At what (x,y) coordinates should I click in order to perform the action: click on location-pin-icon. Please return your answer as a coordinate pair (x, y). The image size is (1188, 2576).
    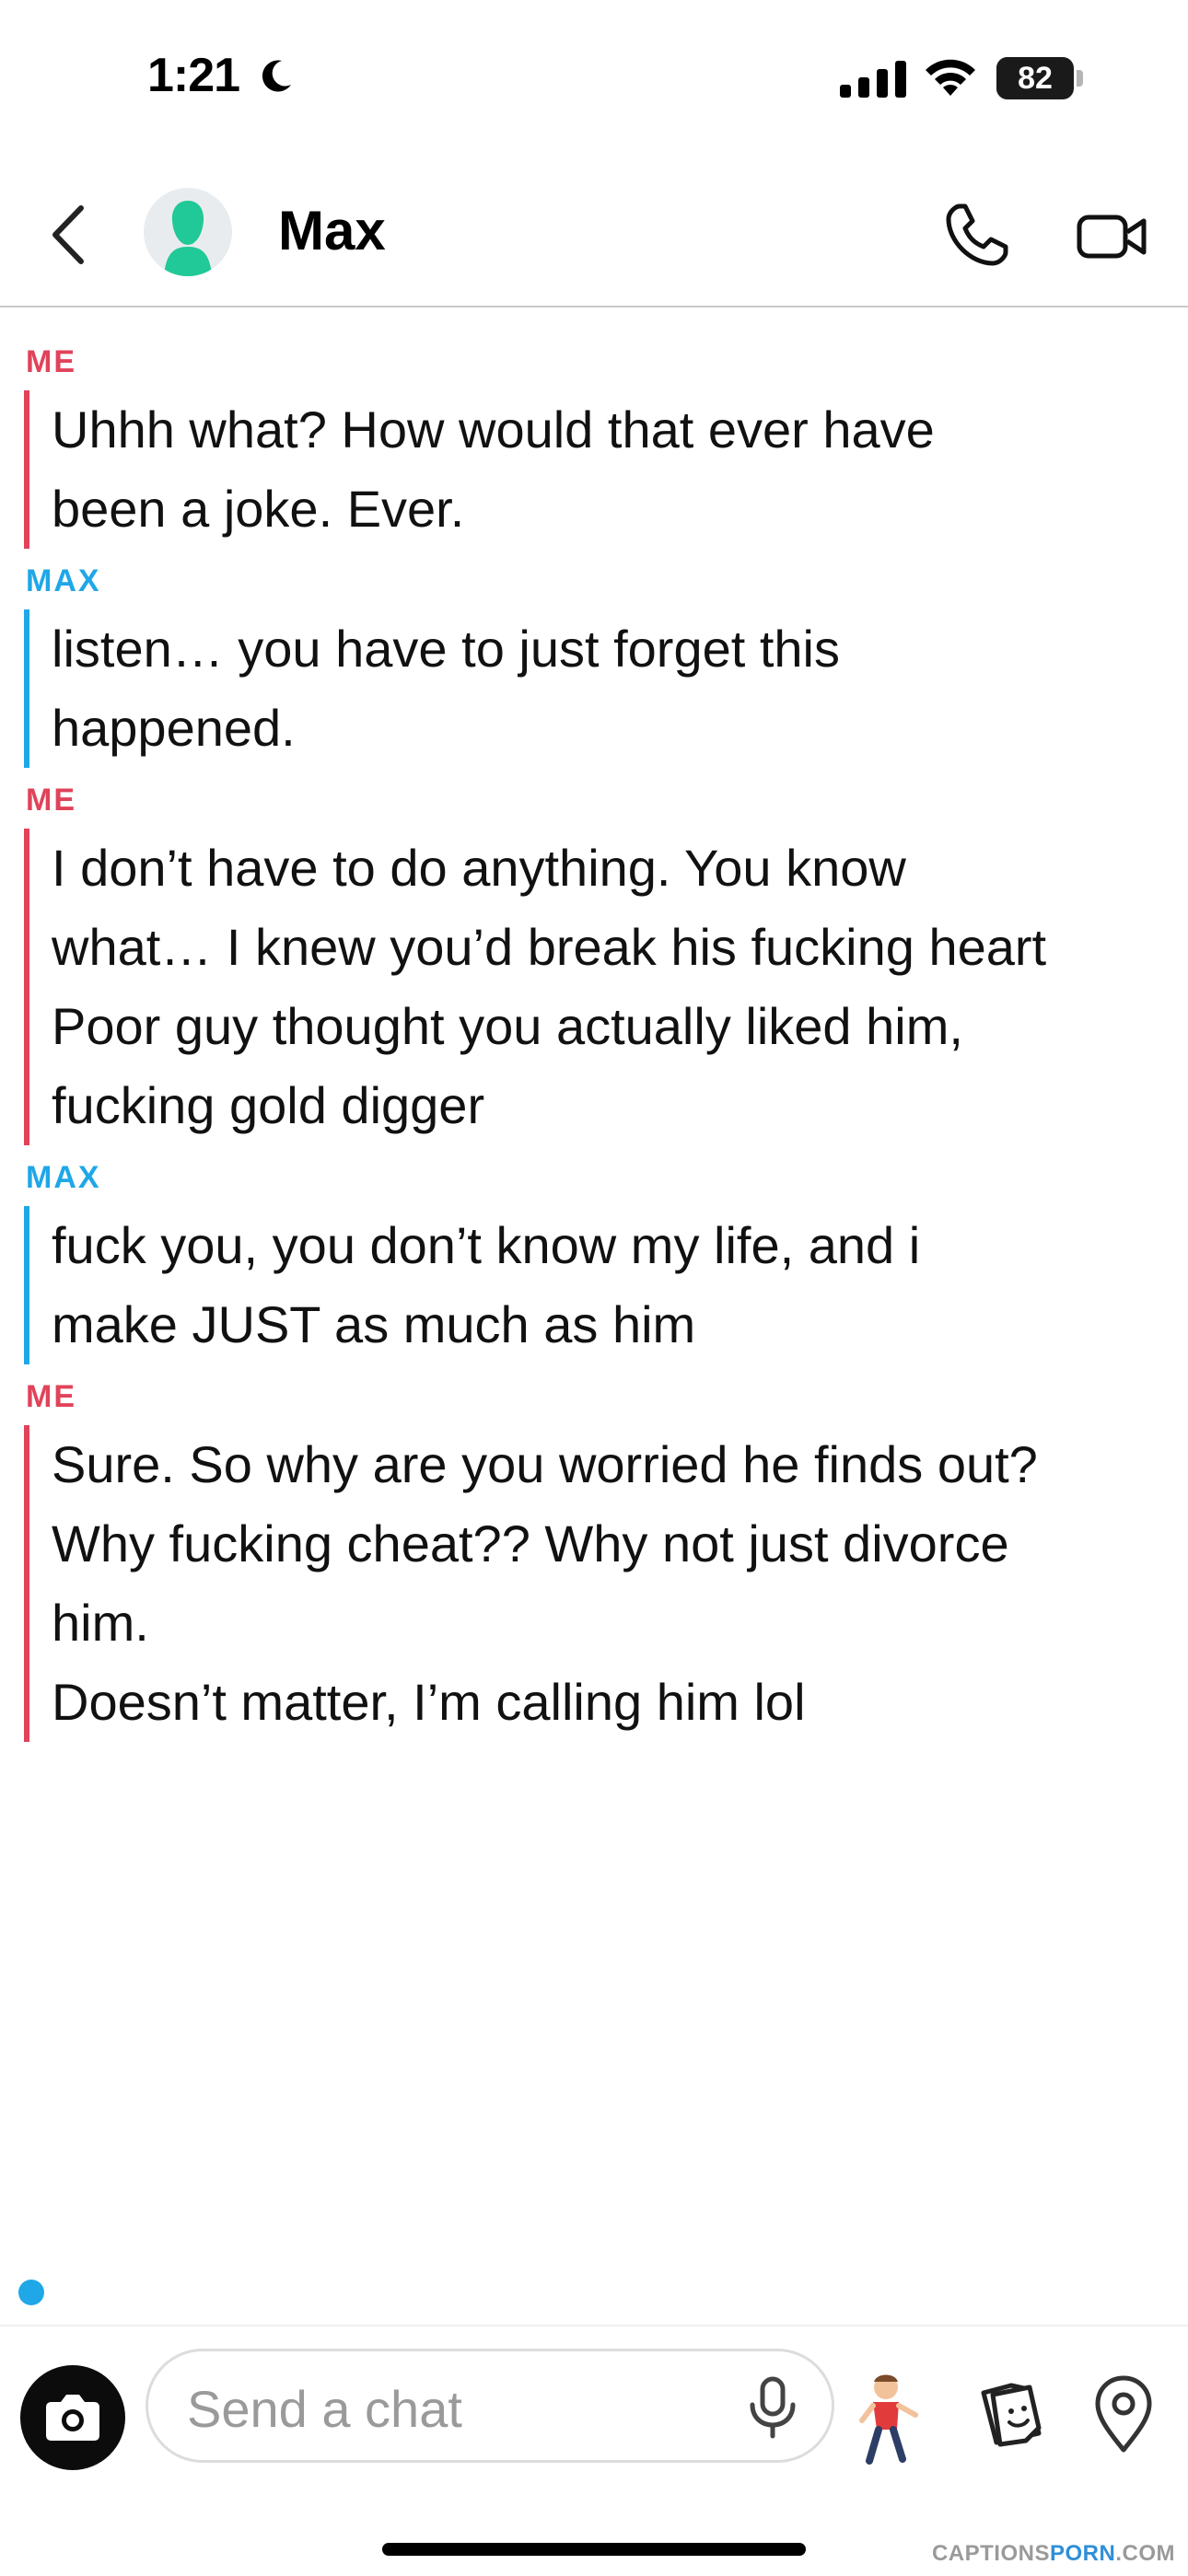
    Looking at the image, I should click on (1123, 2414).